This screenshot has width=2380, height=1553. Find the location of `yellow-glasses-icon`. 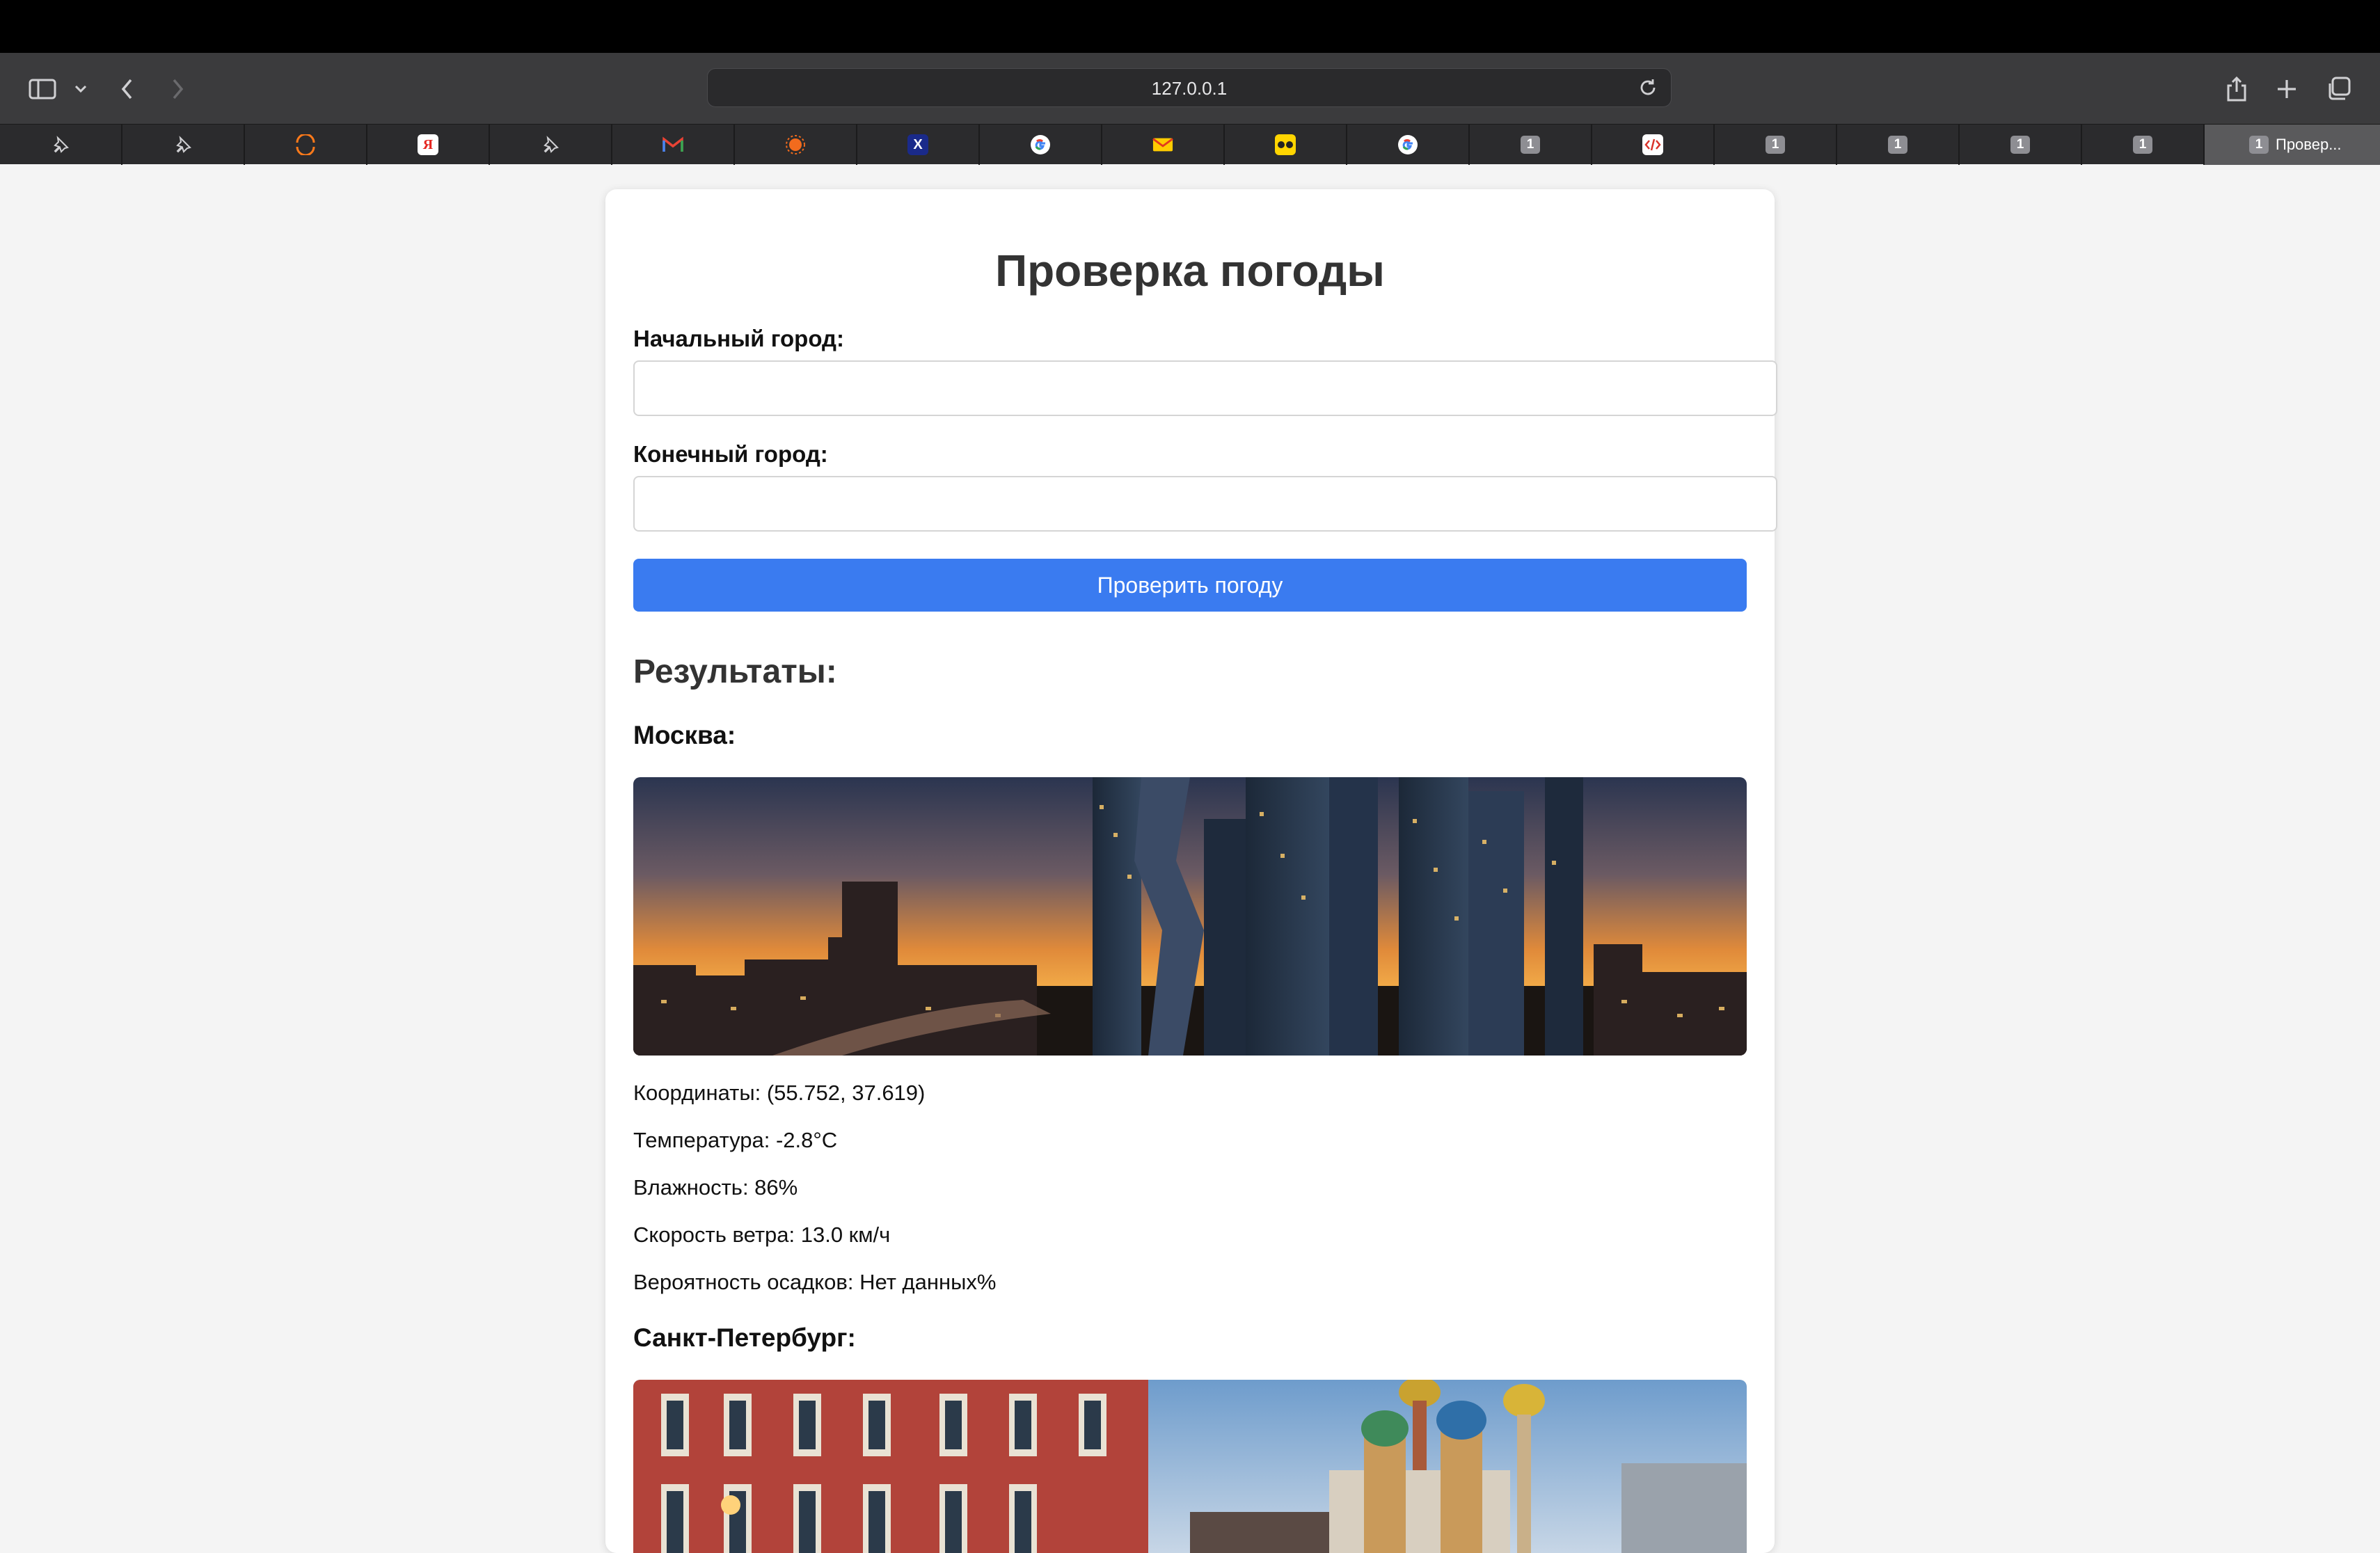

yellow-glasses-icon is located at coordinates (1285, 144).